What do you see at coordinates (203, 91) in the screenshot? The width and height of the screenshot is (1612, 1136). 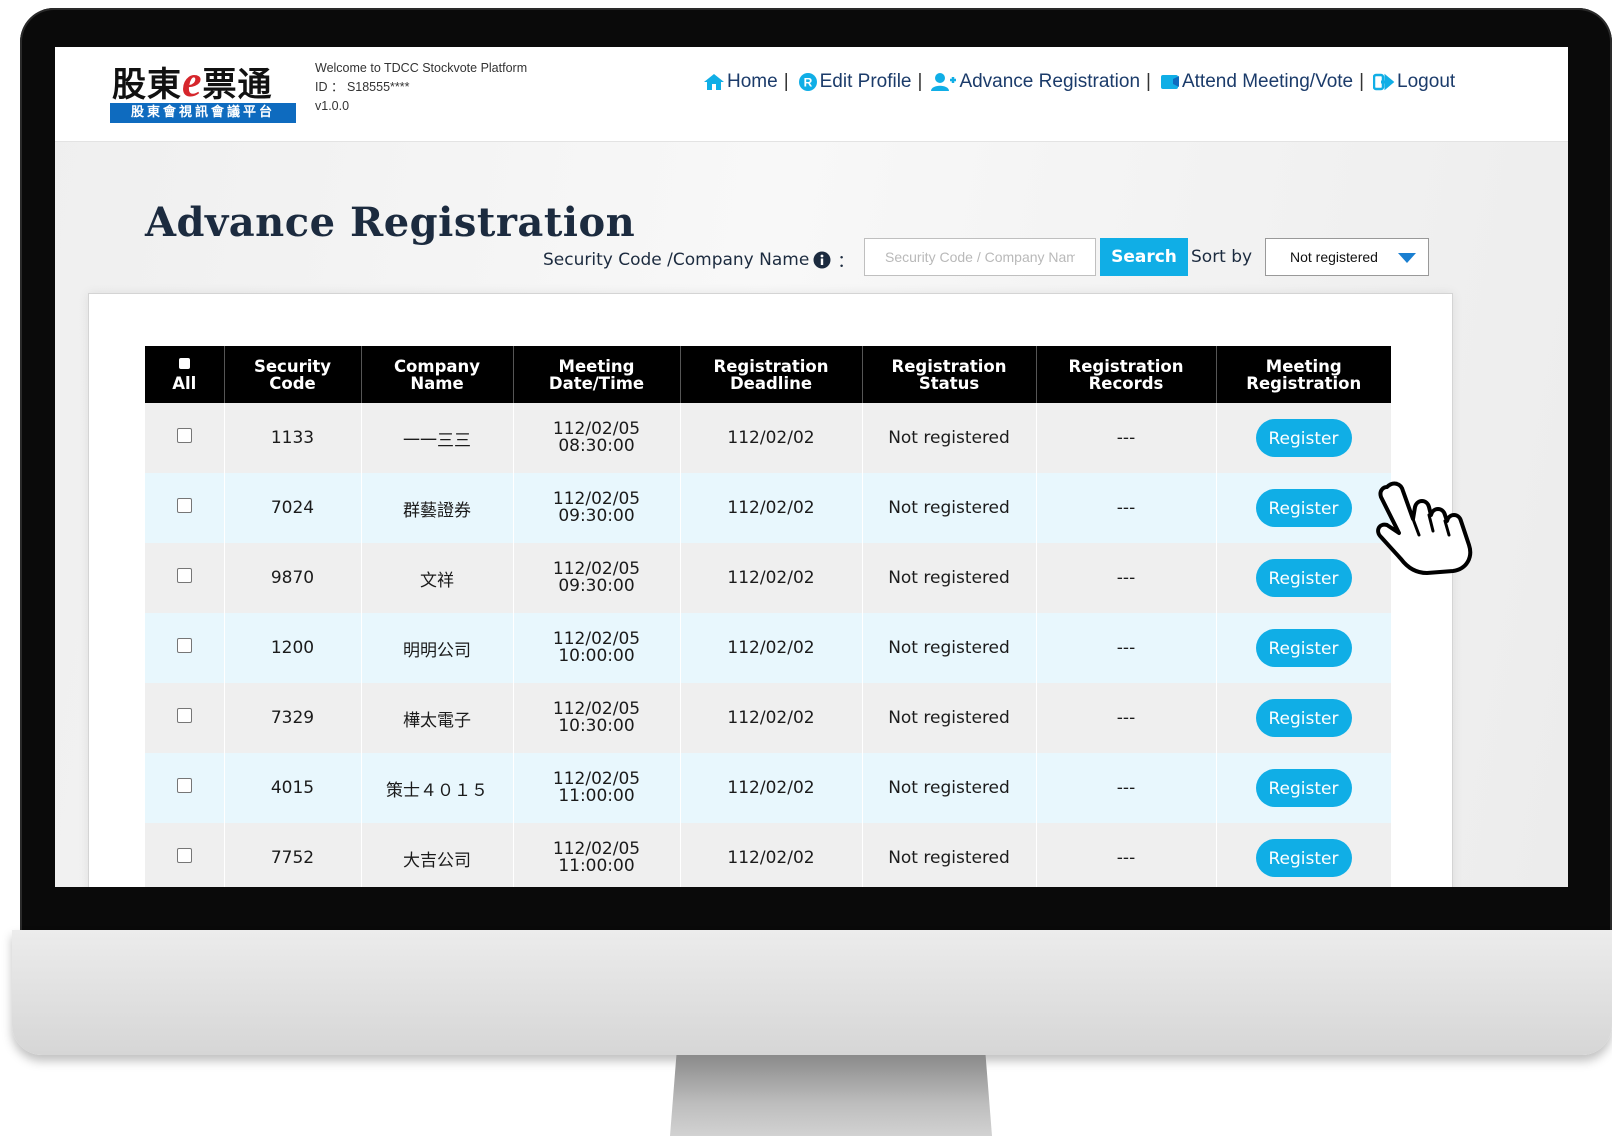 I see `stockvote-logo: 股東e票通 股東會視訊會議平台` at bounding box center [203, 91].